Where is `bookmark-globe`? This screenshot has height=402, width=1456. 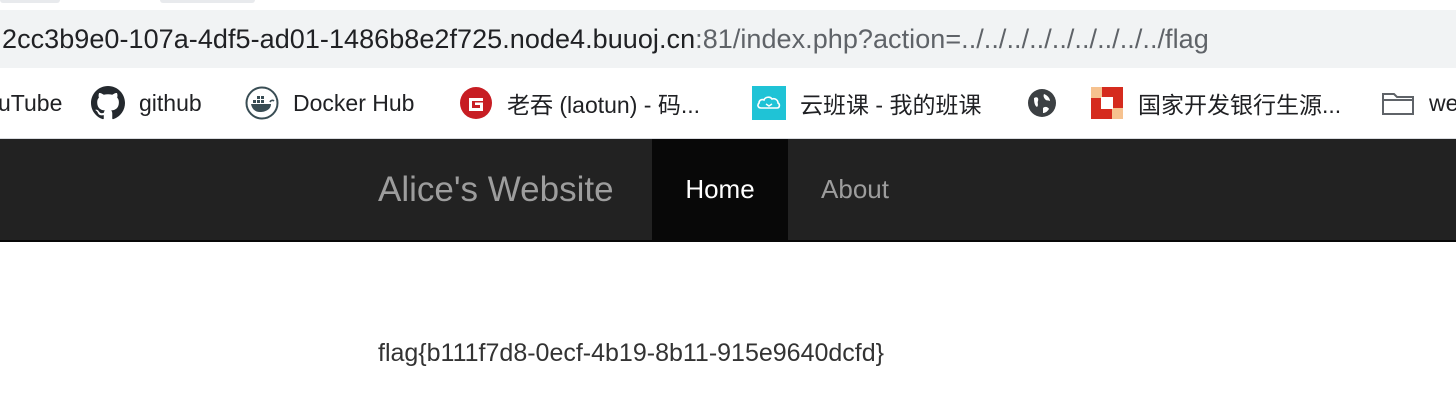
bookmark-globe is located at coordinates (1049, 103).